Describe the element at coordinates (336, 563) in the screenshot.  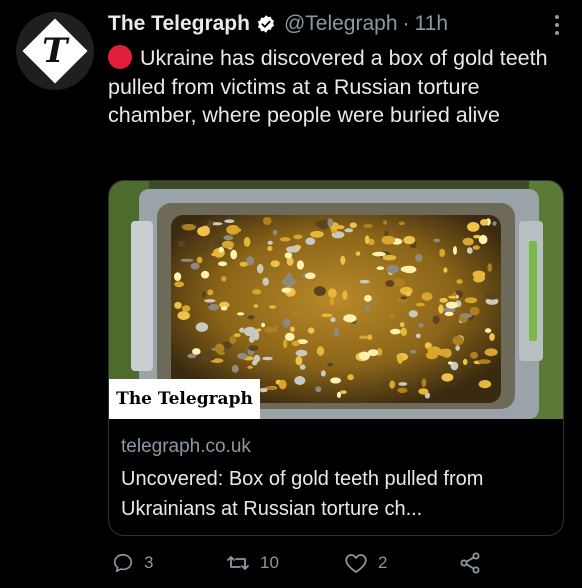
I see `tweet-actions: 3 10 2` at that location.